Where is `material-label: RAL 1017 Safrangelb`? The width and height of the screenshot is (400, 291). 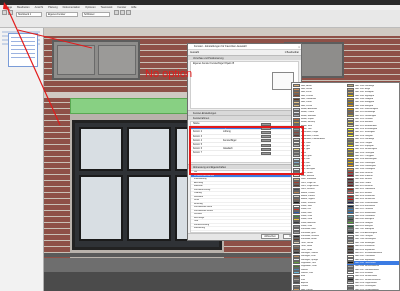
material-label: RAL 1017 Safrangelb is located at coordinates (365, 132).